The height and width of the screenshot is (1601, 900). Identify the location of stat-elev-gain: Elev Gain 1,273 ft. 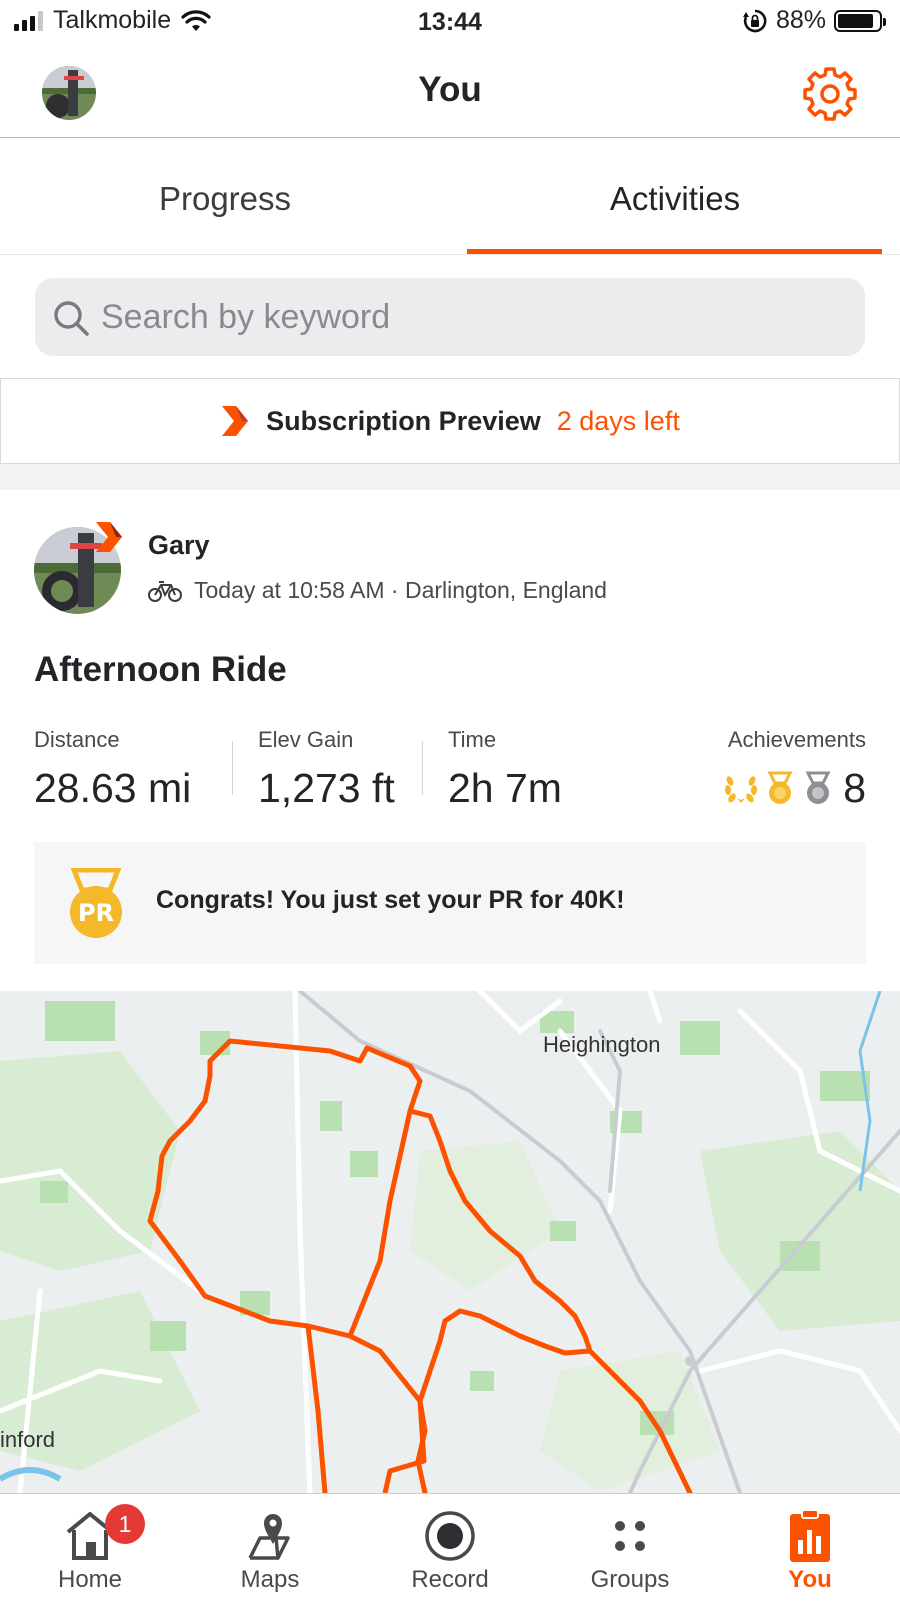
(326, 769).